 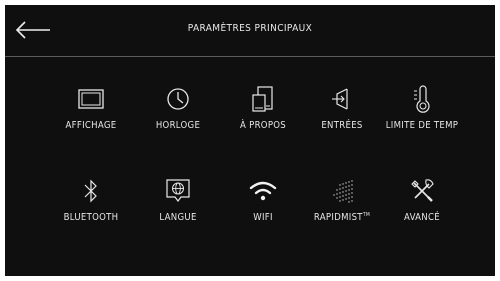 I want to click on tile-horloge: HORLOGE, so click(x=178, y=115).